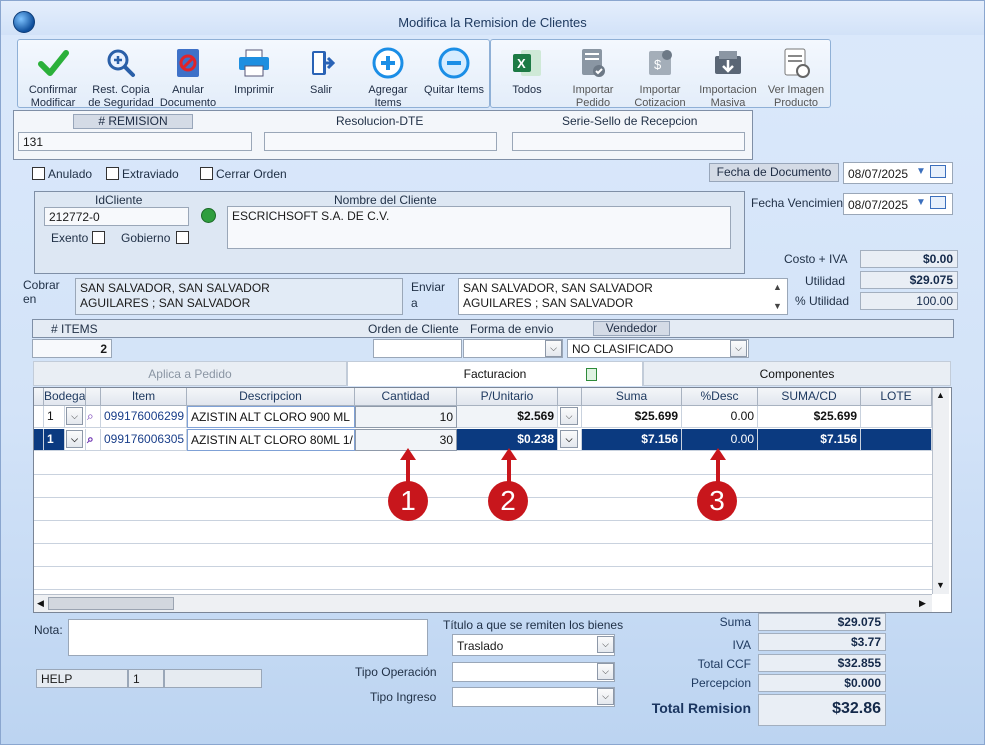 The width and height of the screenshot is (985, 745). Describe the element at coordinates (658, 348) in the screenshot. I see `vendedor-select: NO CLASIFICADO` at that location.